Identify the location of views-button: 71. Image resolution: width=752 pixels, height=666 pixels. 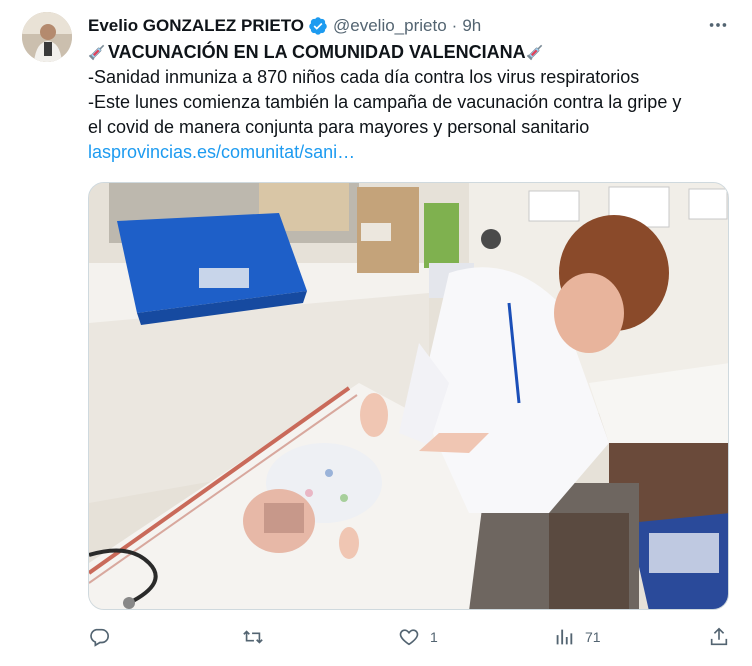
(577, 637).